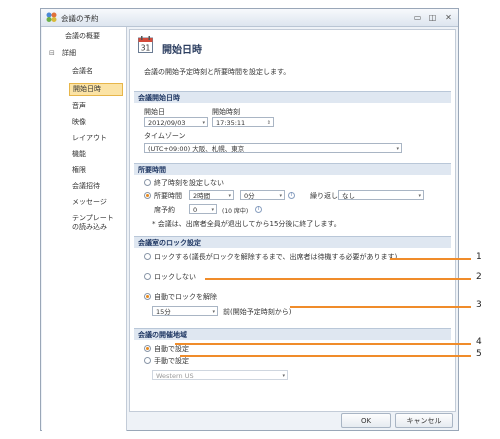 This screenshot has height=439, width=500. Describe the element at coordinates (273, 148) in the screenshot. I see `timezone-select: (UTC+09:00) 大阪、札幌、東京 ▾` at that location.